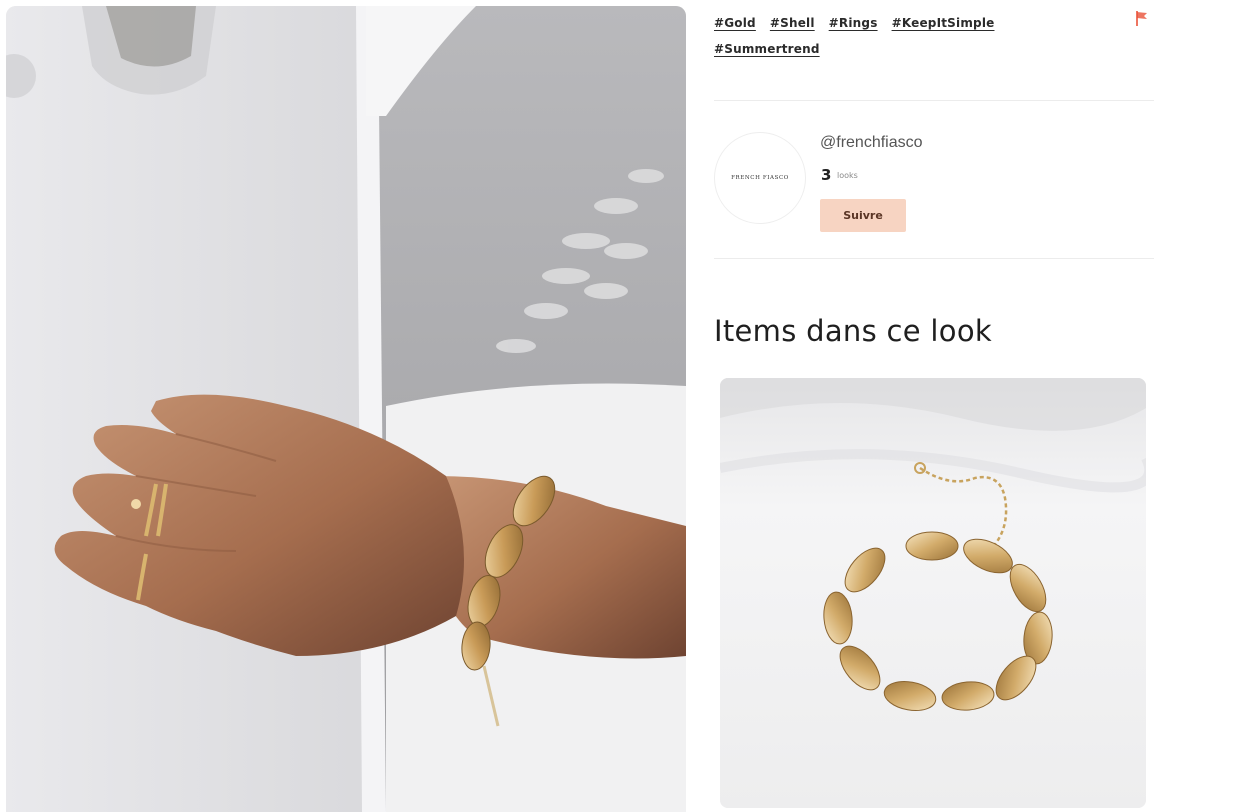 Image resolution: width=1244 pixels, height=812 pixels. Describe the element at coordinates (767, 49) in the screenshot. I see `hashtag-summertrend: #Summertrend` at that location.